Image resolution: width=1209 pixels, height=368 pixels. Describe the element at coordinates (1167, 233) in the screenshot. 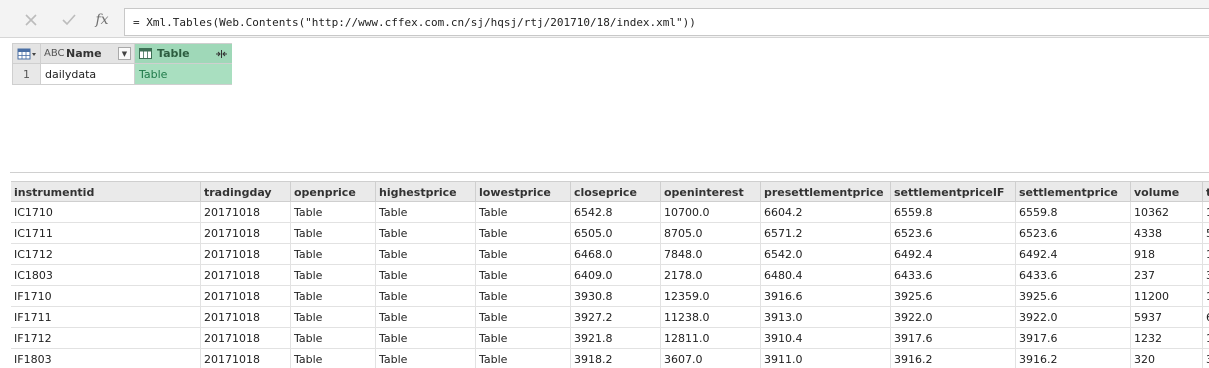

I see `table-cell: 4338` at that location.